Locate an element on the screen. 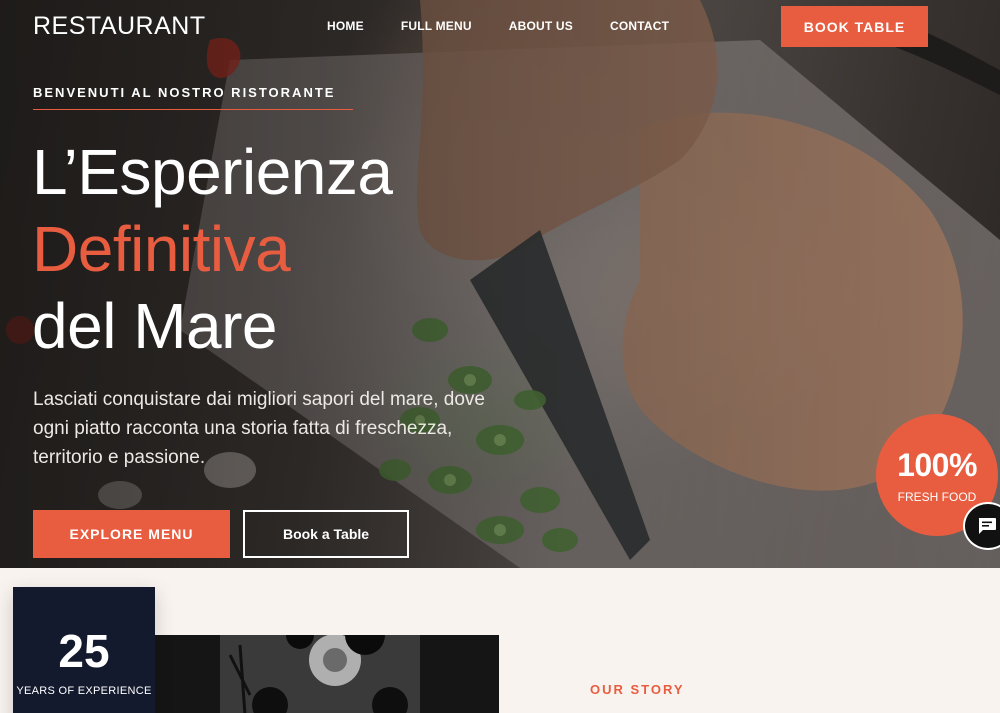 This screenshot has width=1000, height=713. explore-menu-button: EXPLORE MENU is located at coordinates (131, 534).